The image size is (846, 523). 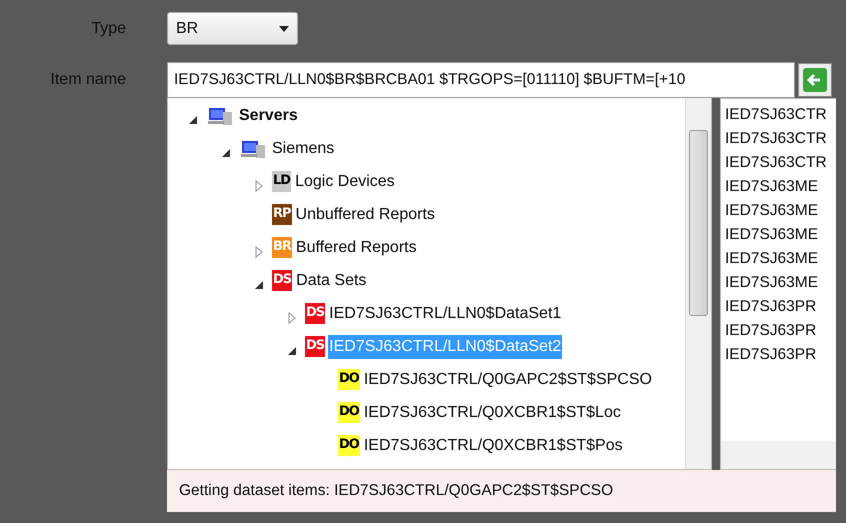 What do you see at coordinates (268, 116) in the screenshot?
I see `tree-item: Servers` at bounding box center [268, 116].